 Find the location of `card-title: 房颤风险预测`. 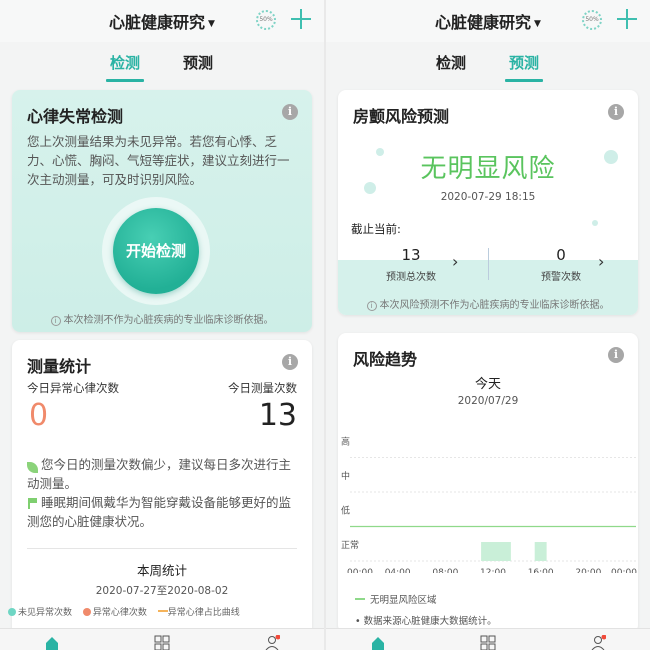

card-title: 房颤风险预测 is located at coordinates (401, 116).